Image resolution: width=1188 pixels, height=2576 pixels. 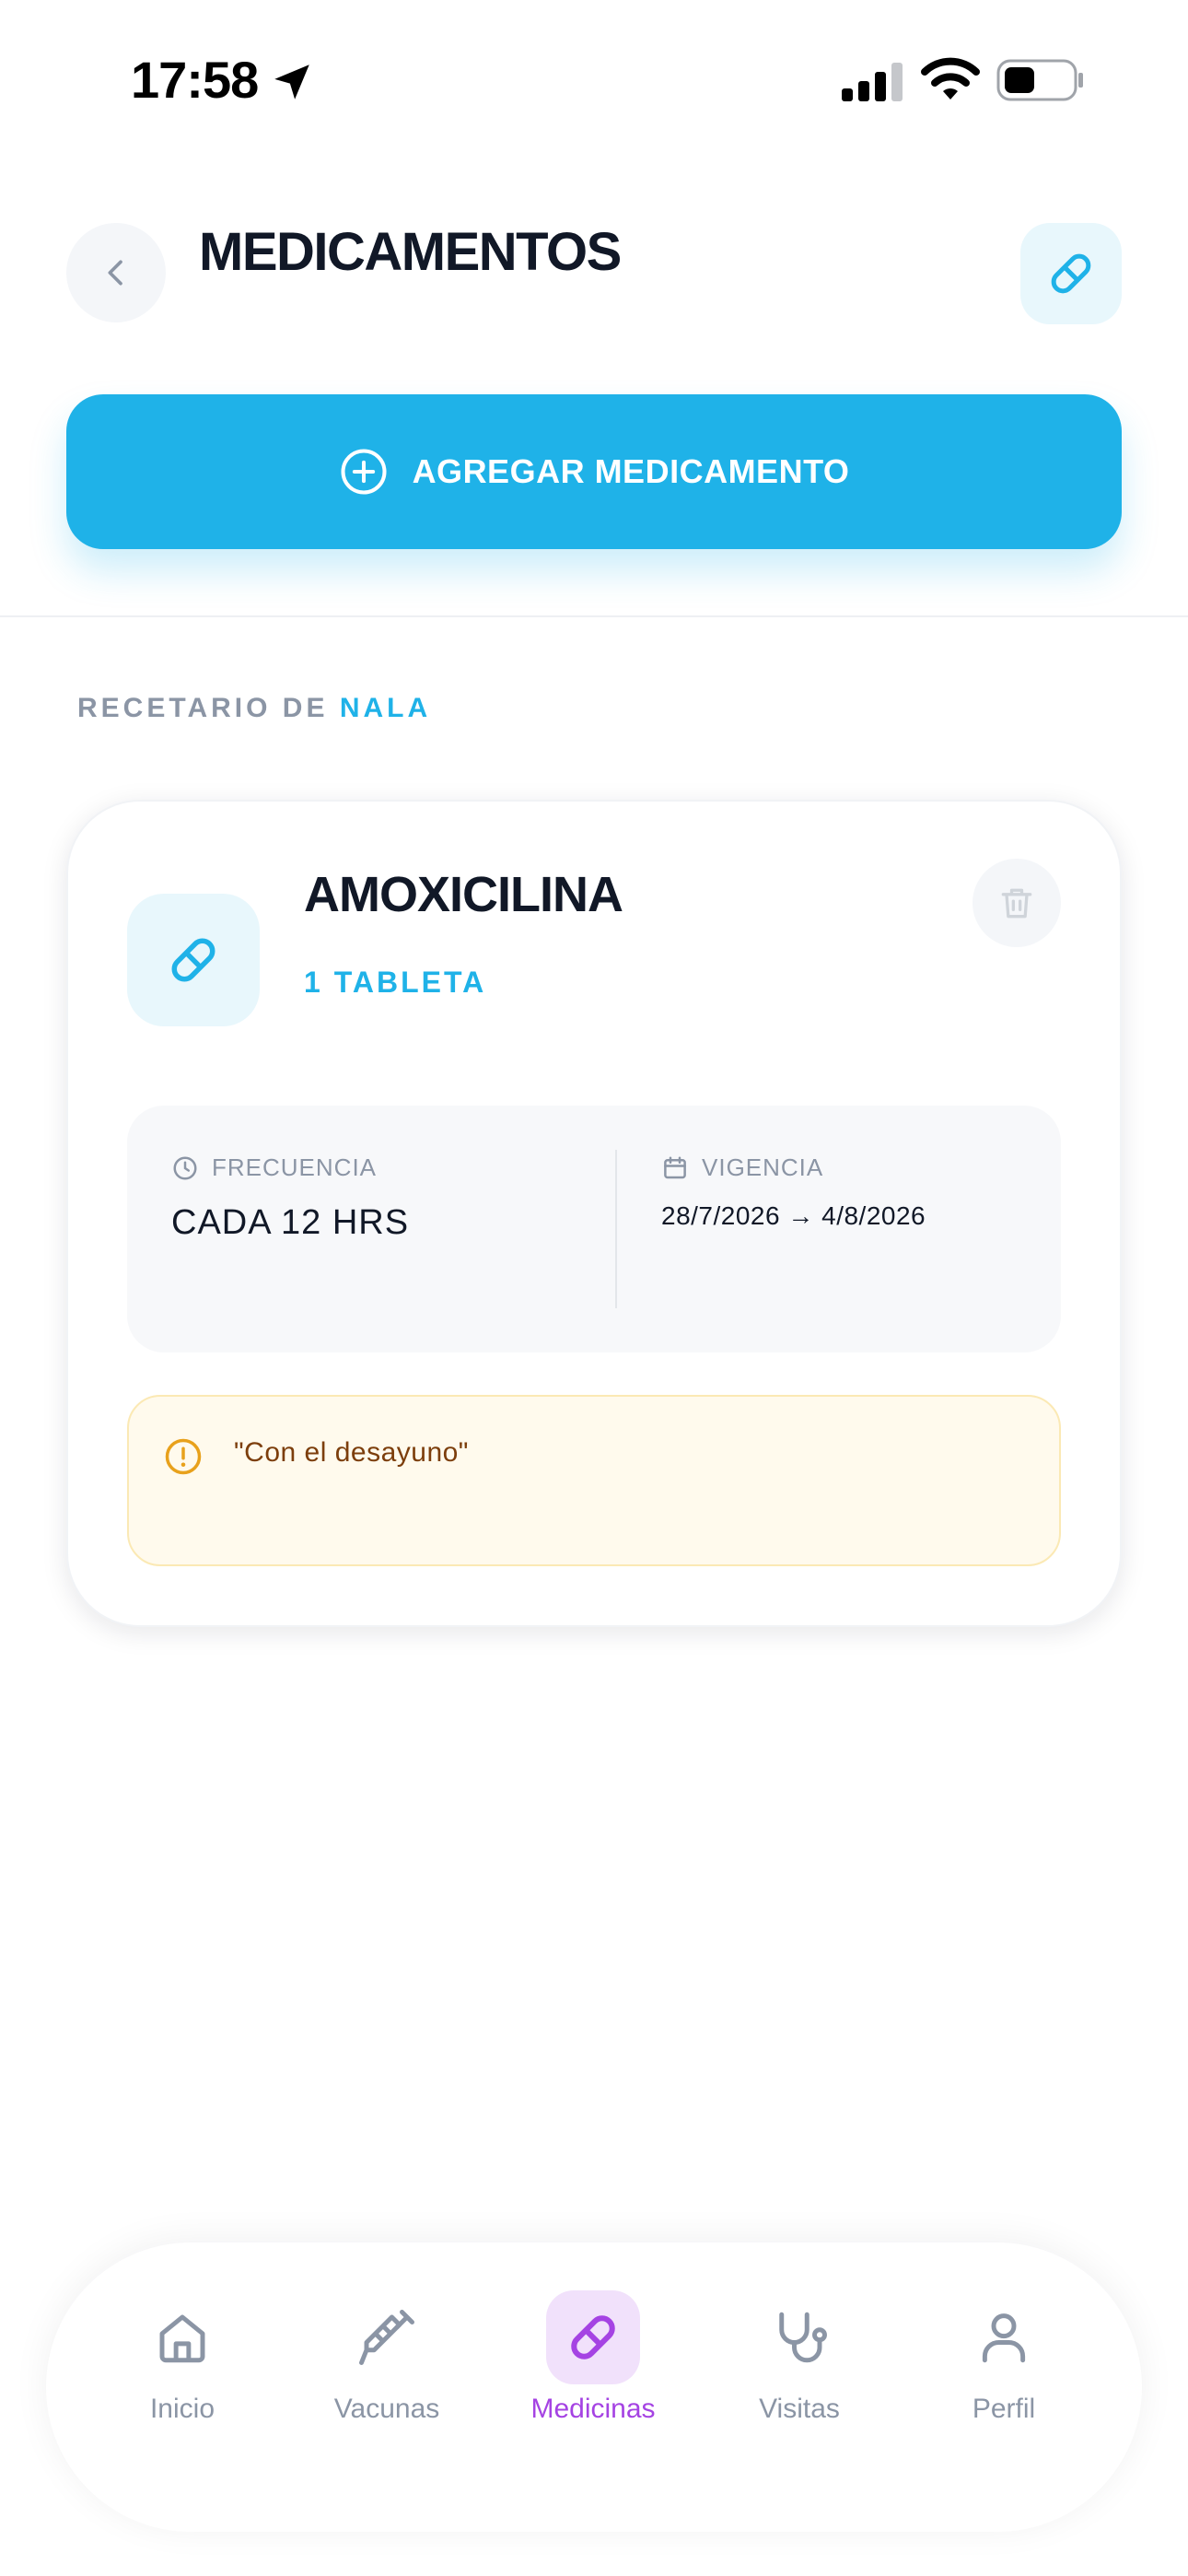 I want to click on tab-vacunas: Vacunas, so click(x=387, y=2357).